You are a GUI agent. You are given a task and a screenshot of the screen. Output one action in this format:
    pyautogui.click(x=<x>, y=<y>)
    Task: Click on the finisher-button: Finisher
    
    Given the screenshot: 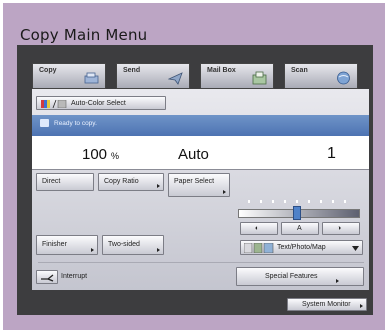 What is the action you would take?
    pyautogui.click(x=67, y=245)
    